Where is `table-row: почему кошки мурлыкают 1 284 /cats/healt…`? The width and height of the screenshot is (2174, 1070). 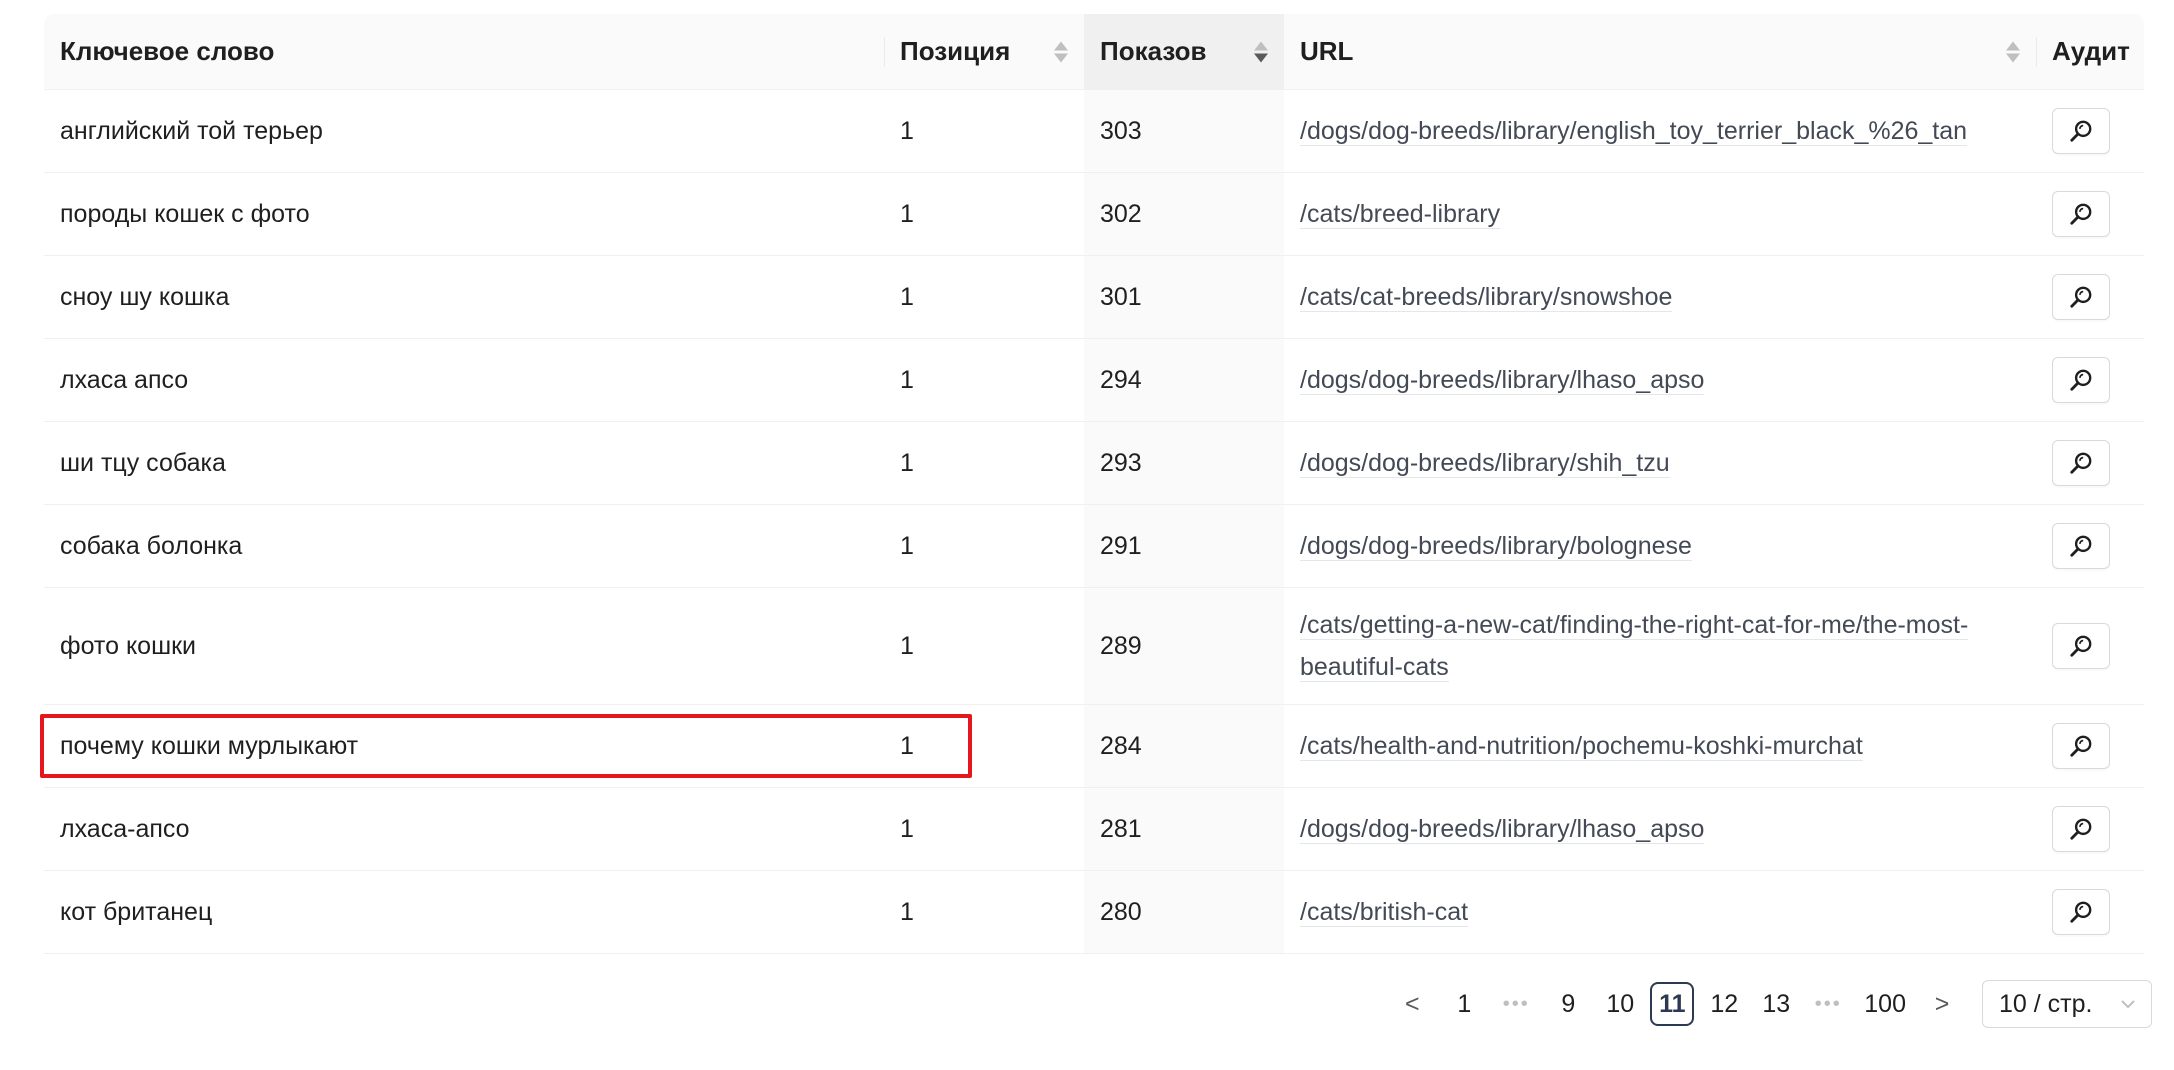
table-row: почему кошки мурлыкают 1 284 /cats/healt… is located at coordinates (1094, 746).